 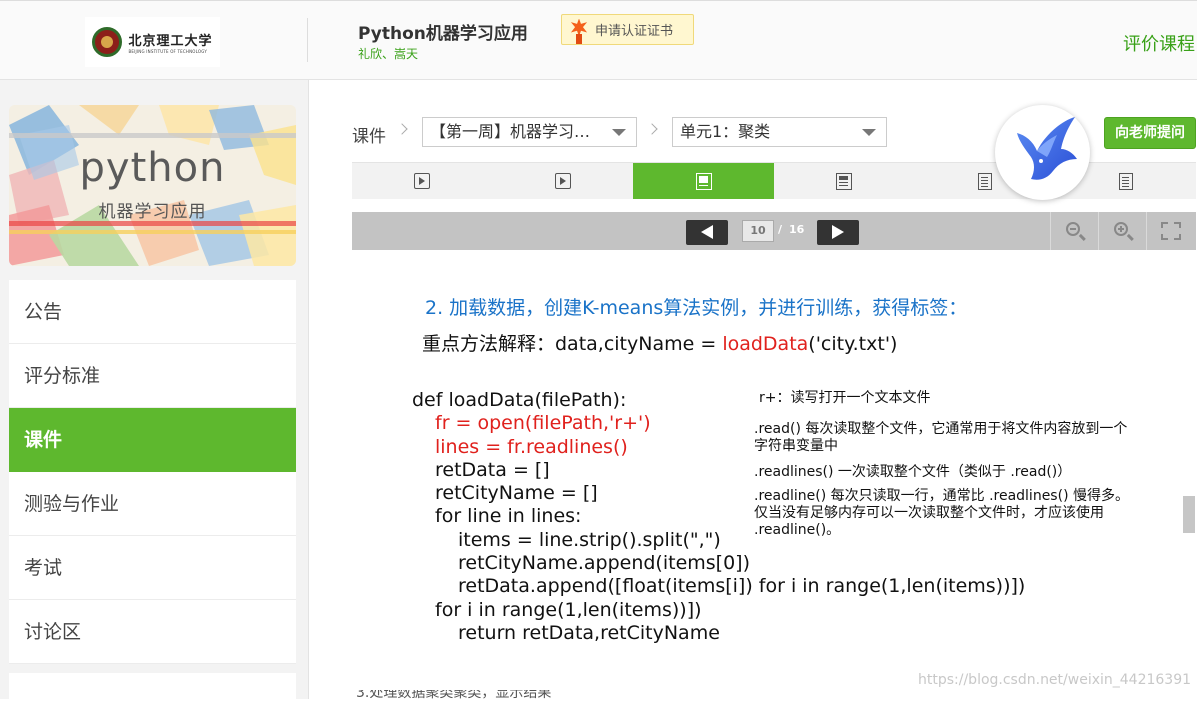 I want to click on apply-certificate-button: 申请认证证书, so click(x=627, y=29).